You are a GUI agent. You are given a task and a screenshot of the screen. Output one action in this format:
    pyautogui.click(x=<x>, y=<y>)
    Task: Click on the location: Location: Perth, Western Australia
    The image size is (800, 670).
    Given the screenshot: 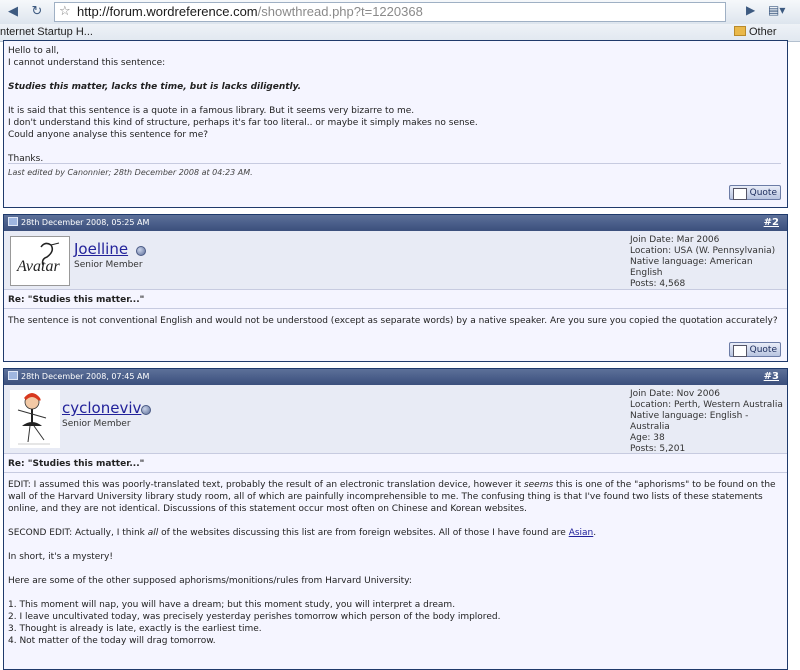 What is the action you would take?
    pyautogui.click(x=706, y=405)
    